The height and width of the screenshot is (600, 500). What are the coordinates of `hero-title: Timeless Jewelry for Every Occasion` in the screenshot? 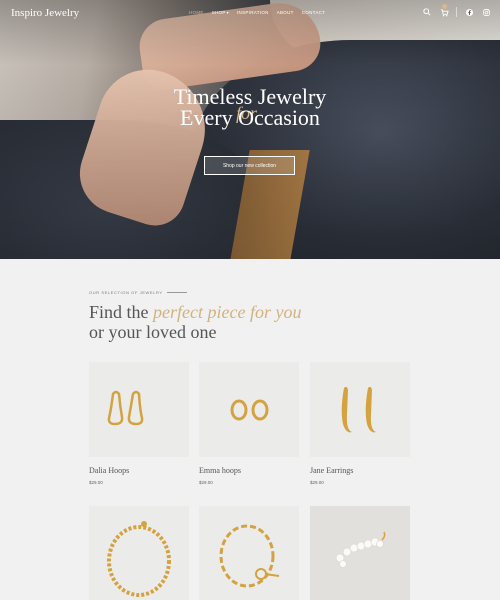 It's located at (250, 108).